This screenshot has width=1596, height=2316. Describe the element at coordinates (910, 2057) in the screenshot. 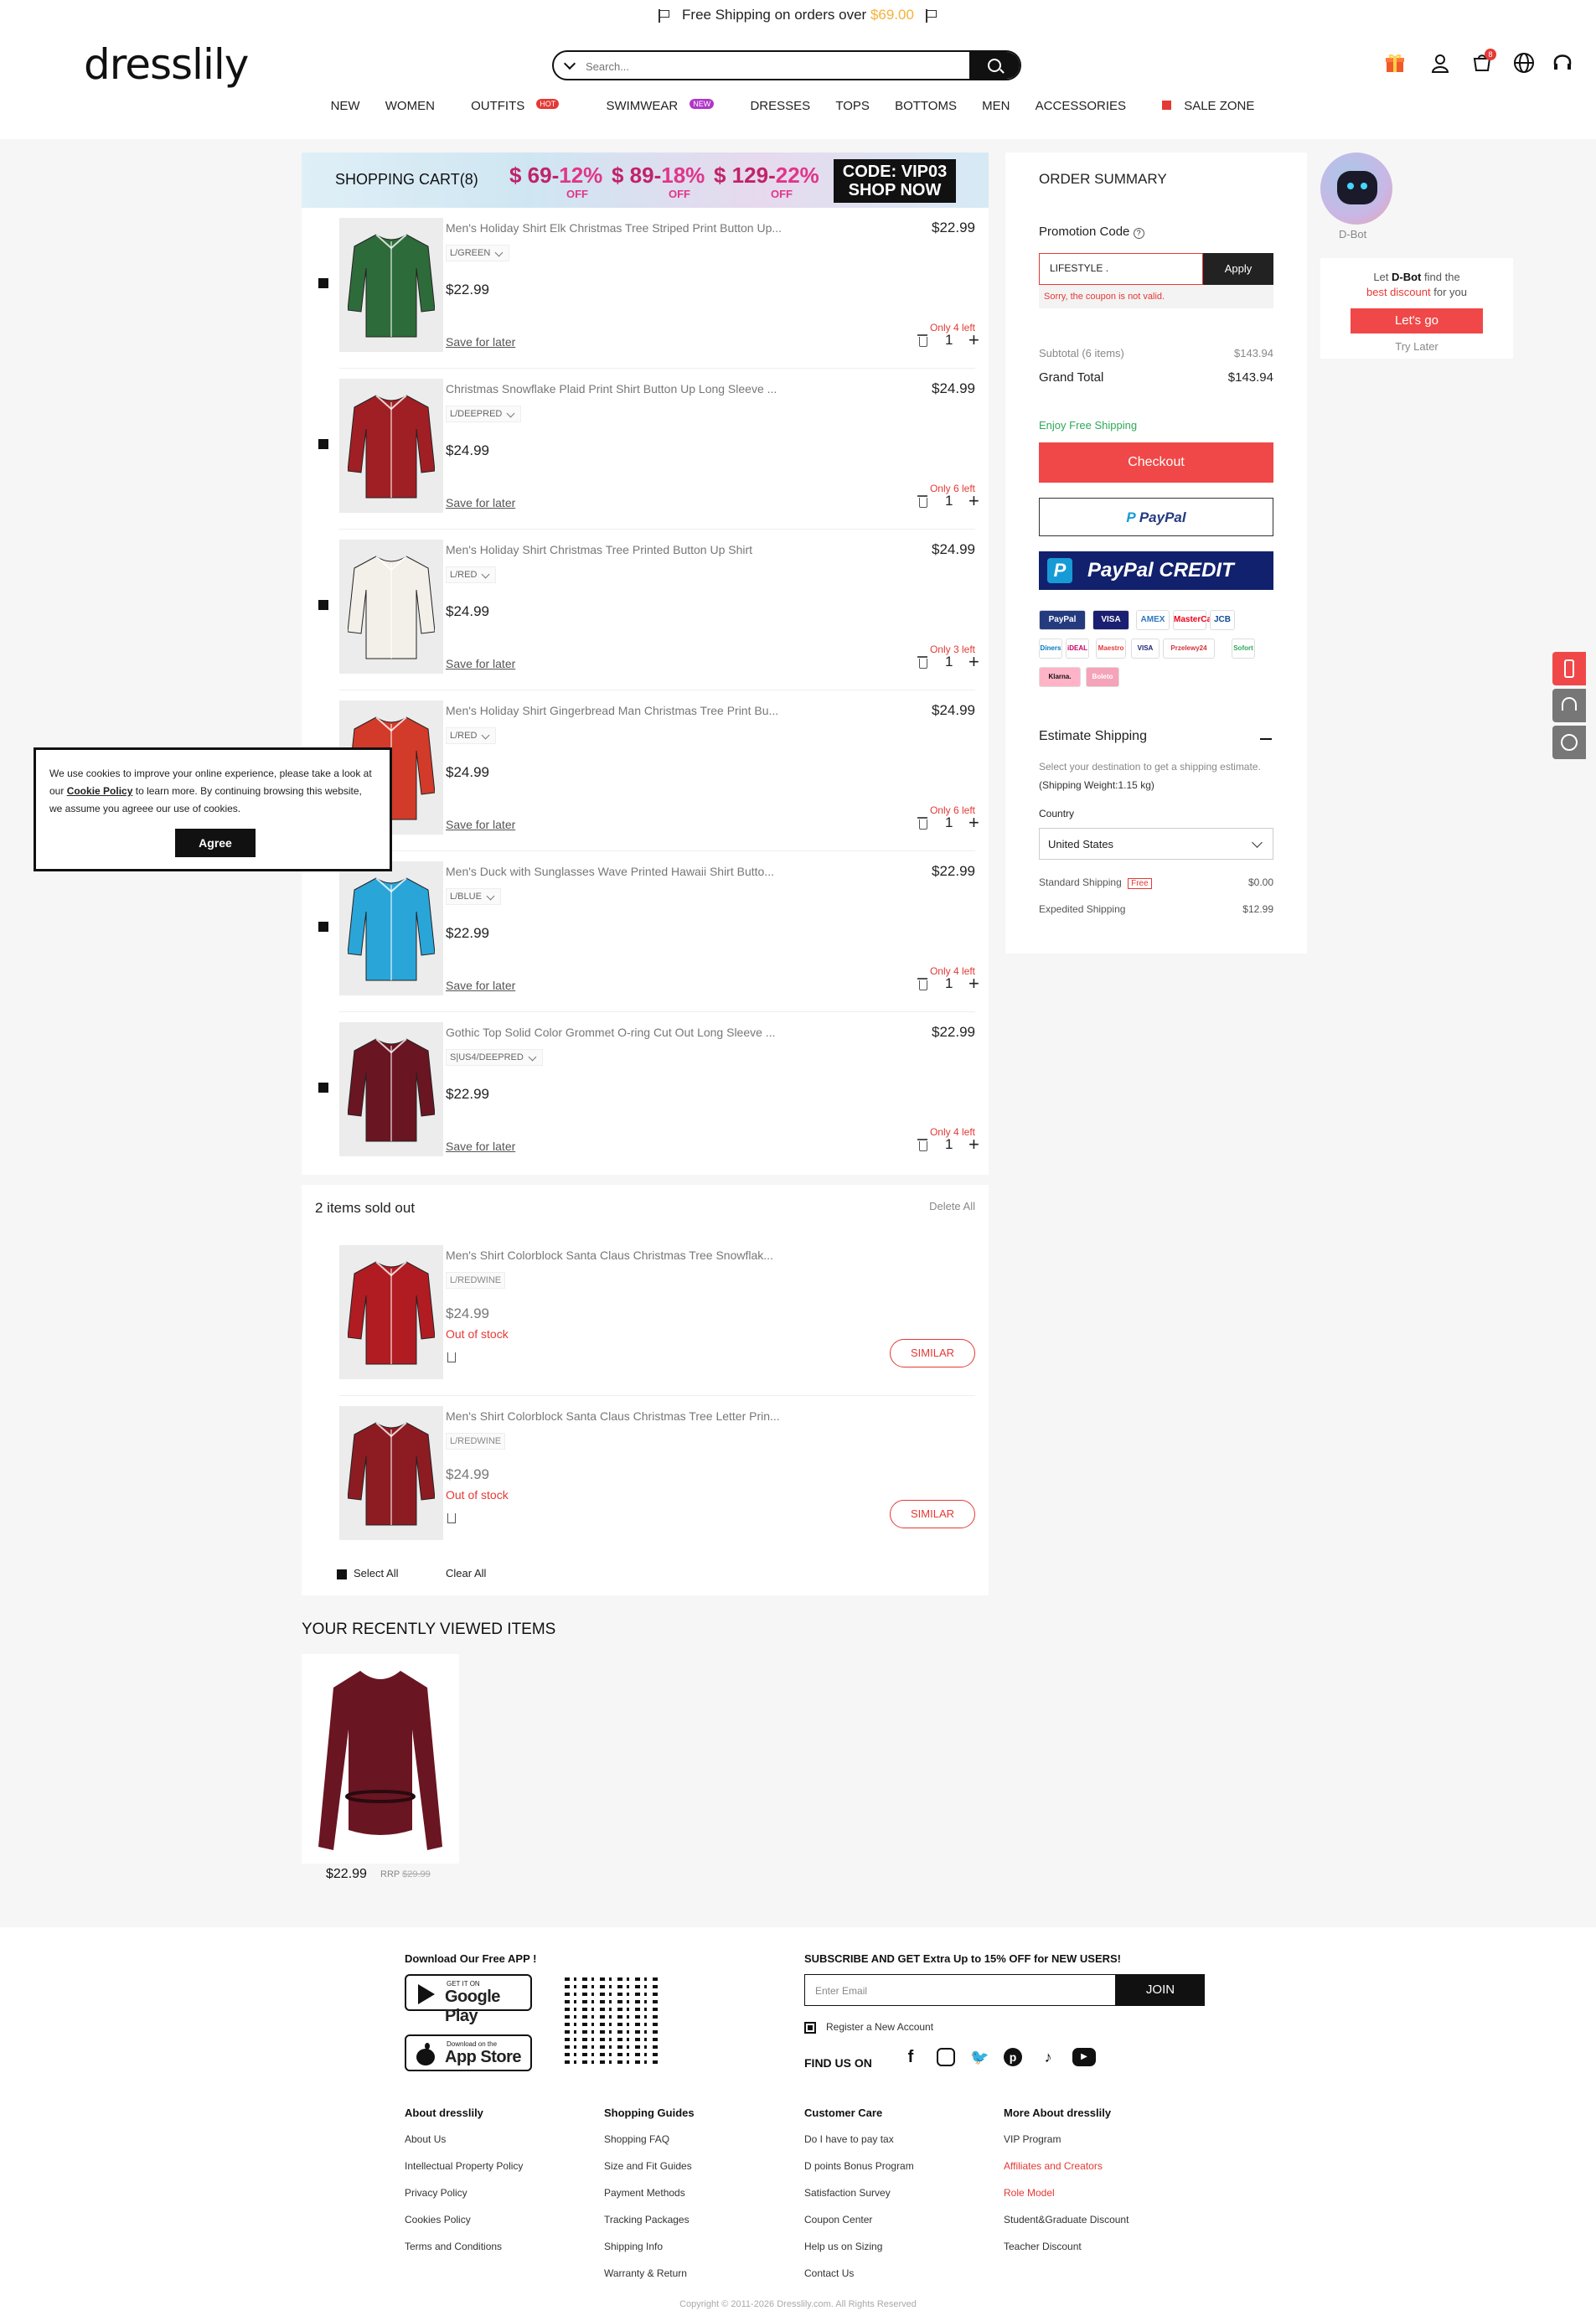

I see `facebook-icon: f` at that location.